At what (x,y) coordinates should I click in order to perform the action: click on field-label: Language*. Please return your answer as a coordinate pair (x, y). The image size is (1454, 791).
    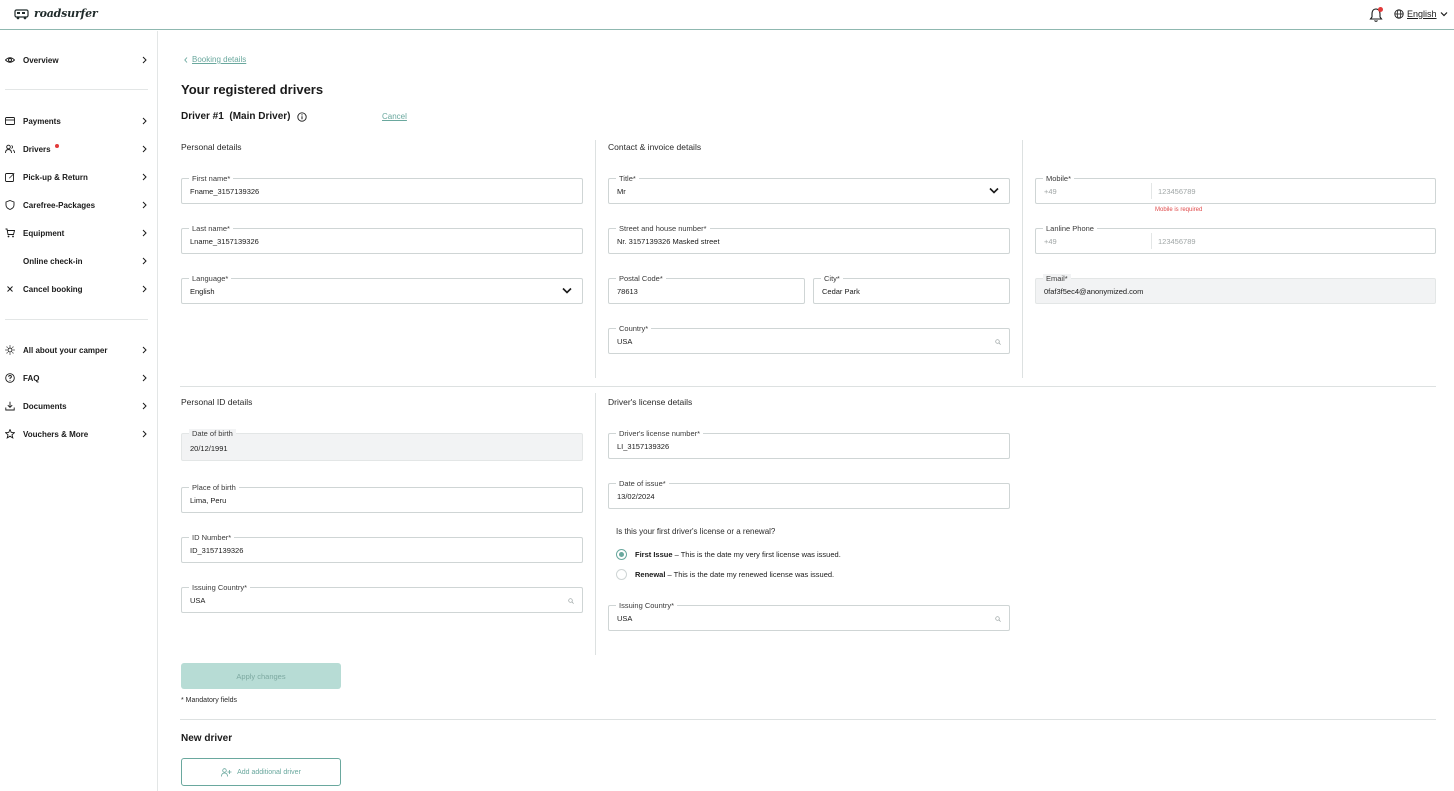
    Looking at the image, I should click on (210, 278).